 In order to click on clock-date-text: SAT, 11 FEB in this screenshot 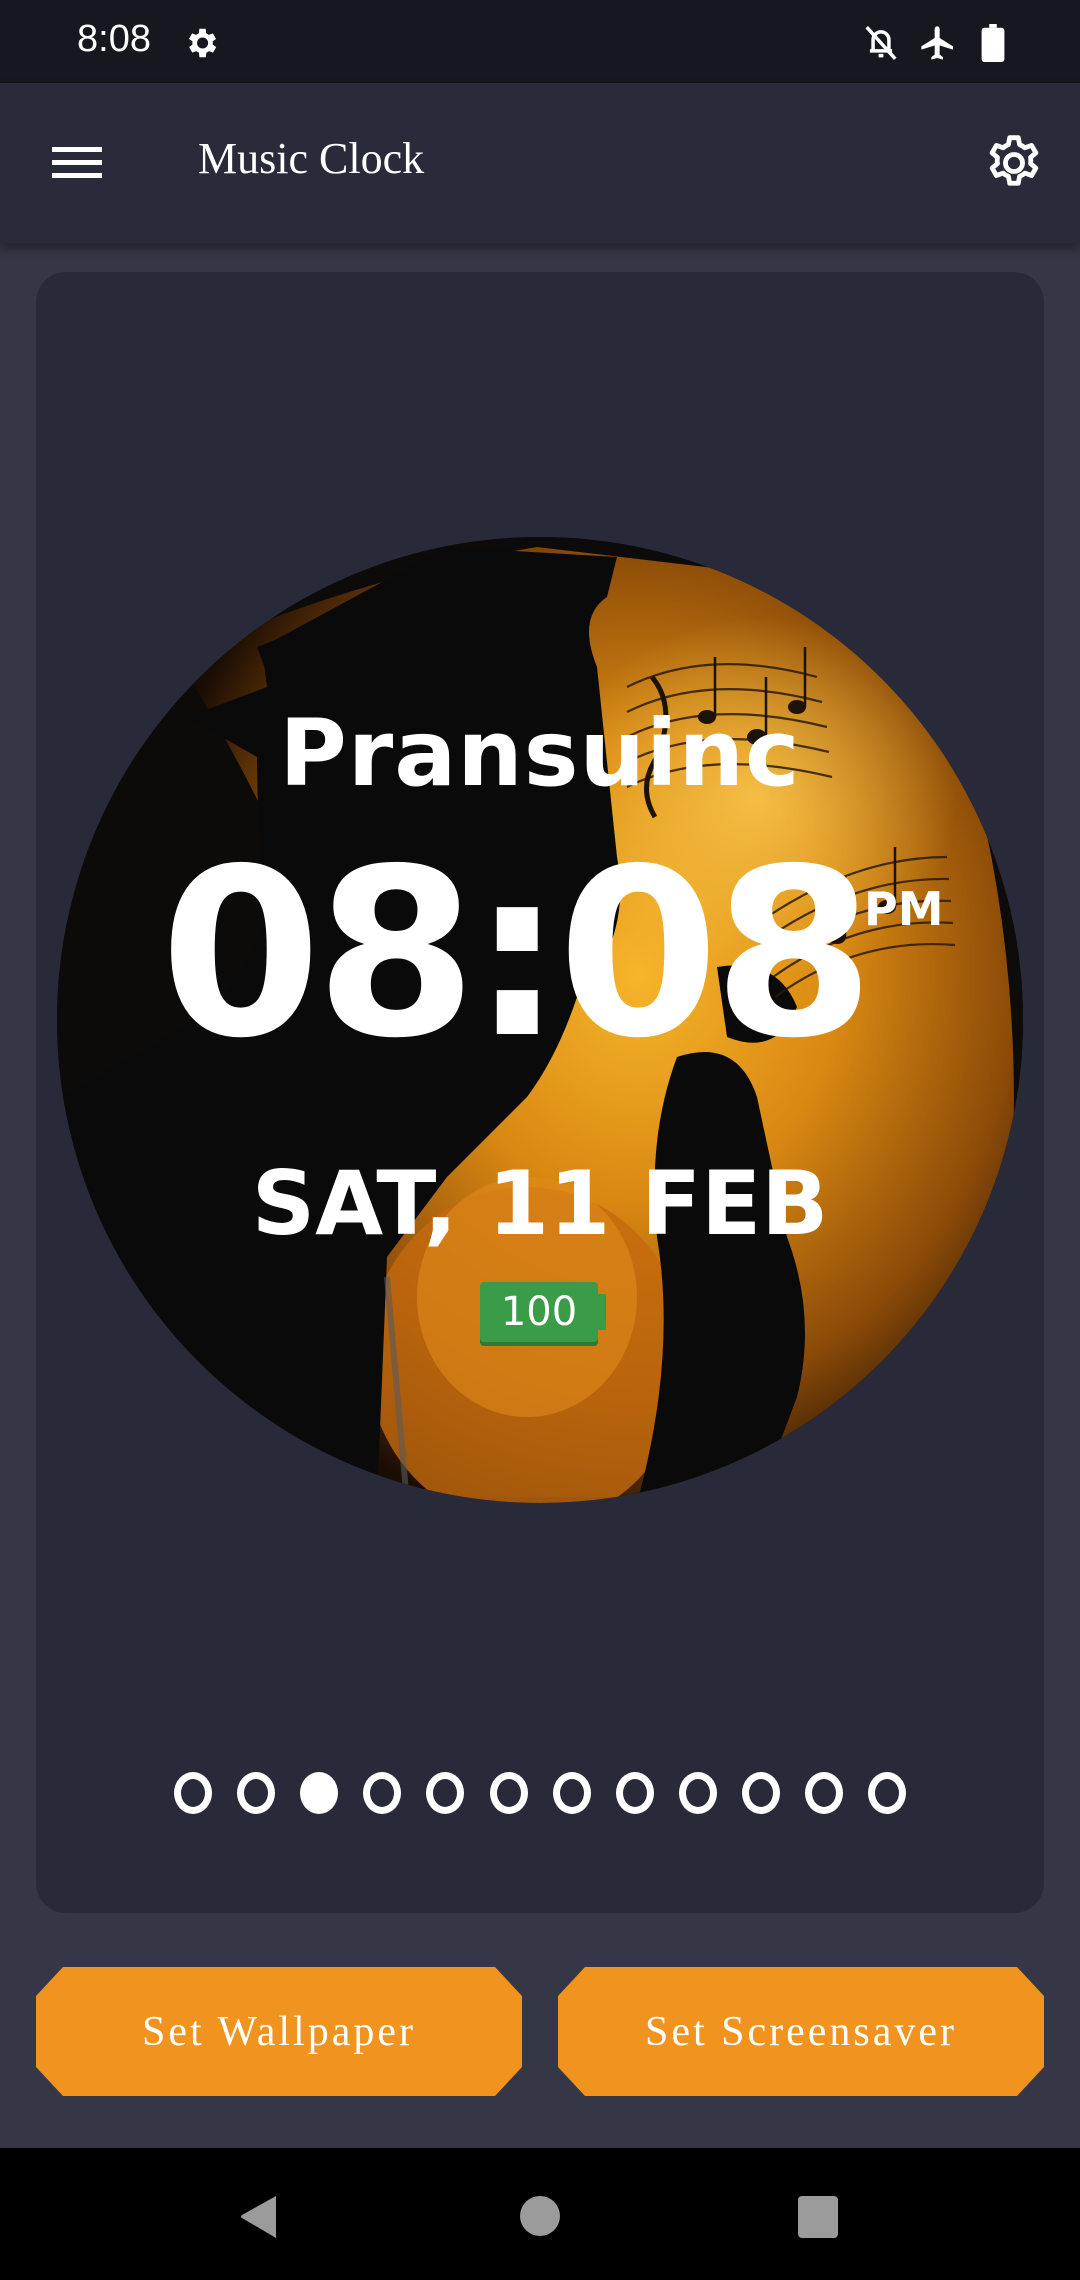, I will do `click(540, 1203)`.